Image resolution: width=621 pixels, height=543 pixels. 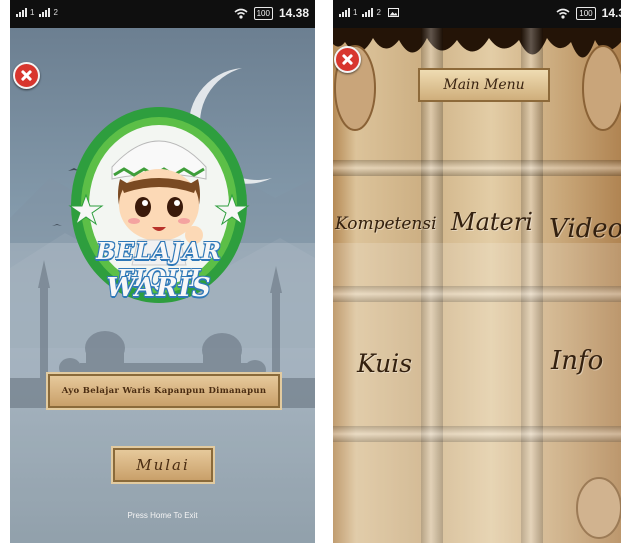 What do you see at coordinates (164, 391) in the screenshot?
I see `tagline-plaque: Ayo Belajar Waris Kapanpun Dimanapun` at bounding box center [164, 391].